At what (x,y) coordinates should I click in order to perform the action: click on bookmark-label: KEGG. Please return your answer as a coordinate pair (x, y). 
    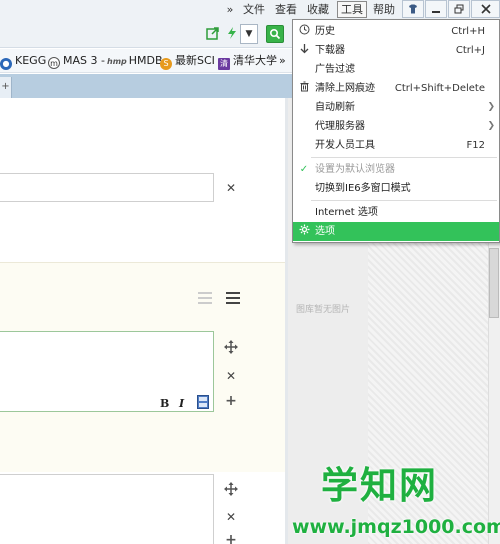
    Looking at the image, I should click on (31, 60).